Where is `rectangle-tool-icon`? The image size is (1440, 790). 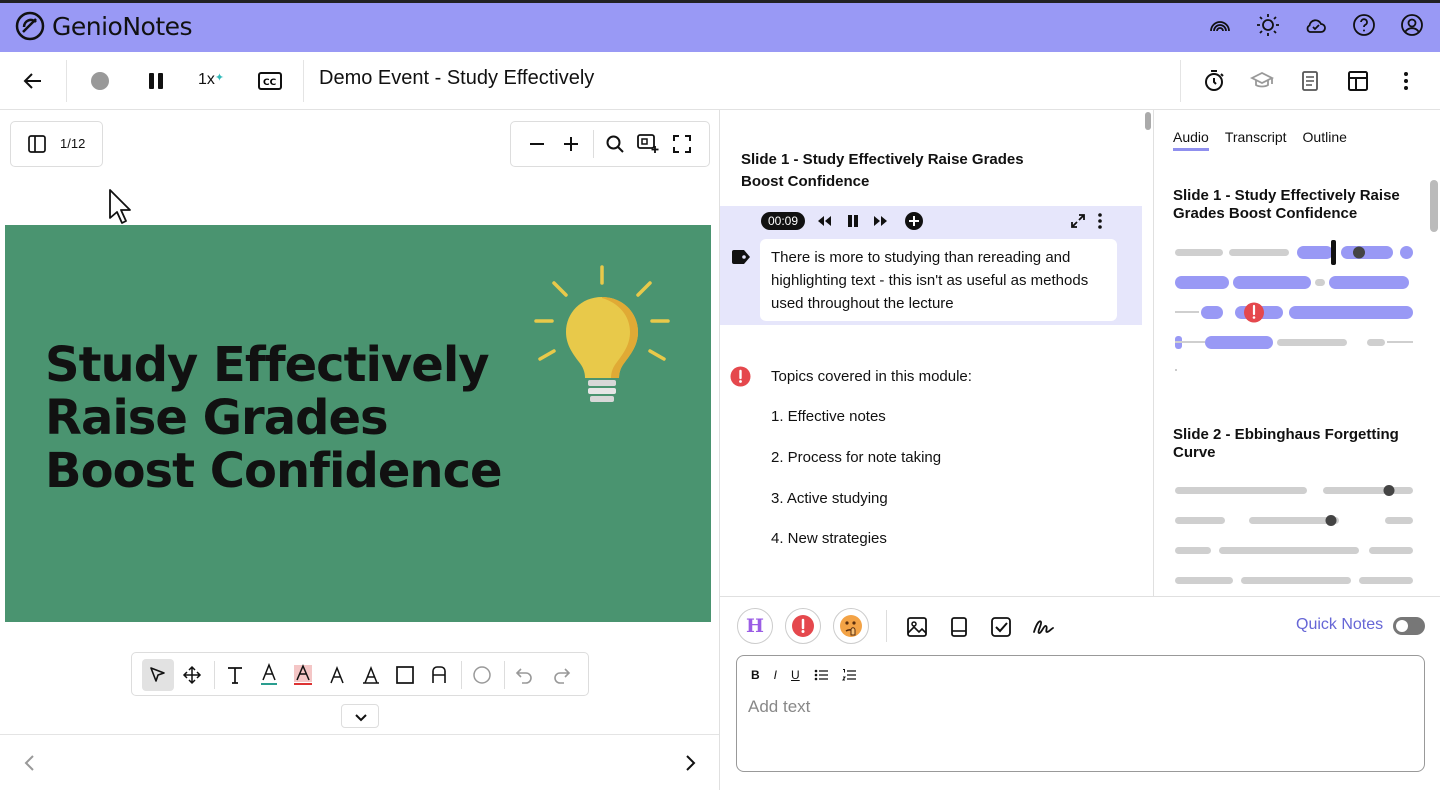
rectangle-tool-icon is located at coordinates (405, 675).